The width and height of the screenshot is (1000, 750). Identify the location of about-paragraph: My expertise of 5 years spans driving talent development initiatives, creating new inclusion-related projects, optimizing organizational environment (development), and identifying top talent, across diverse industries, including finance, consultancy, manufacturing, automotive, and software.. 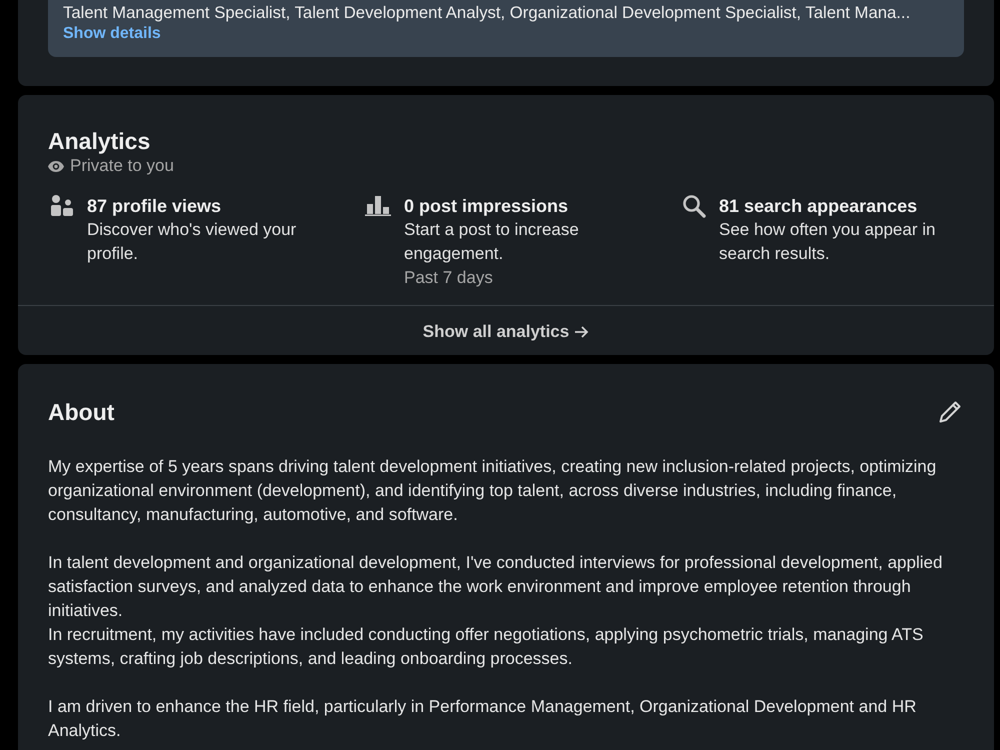
(493, 491).